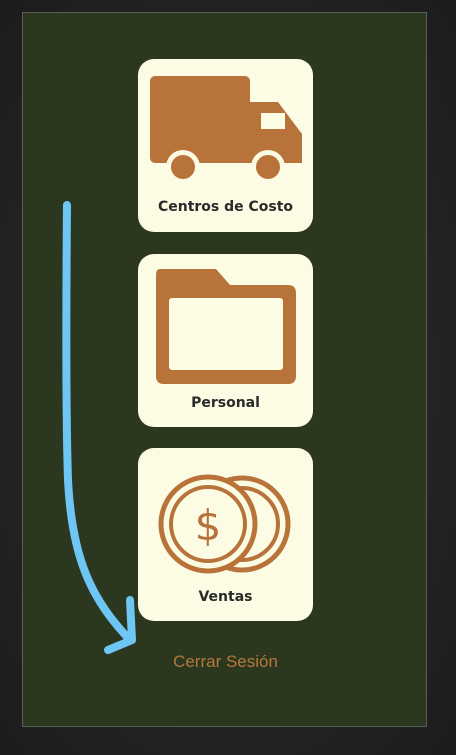 Image resolution: width=456 pixels, height=755 pixels. What do you see at coordinates (225, 662) in the screenshot?
I see `logout-link: Cerrar Sesión` at bounding box center [225, 662].